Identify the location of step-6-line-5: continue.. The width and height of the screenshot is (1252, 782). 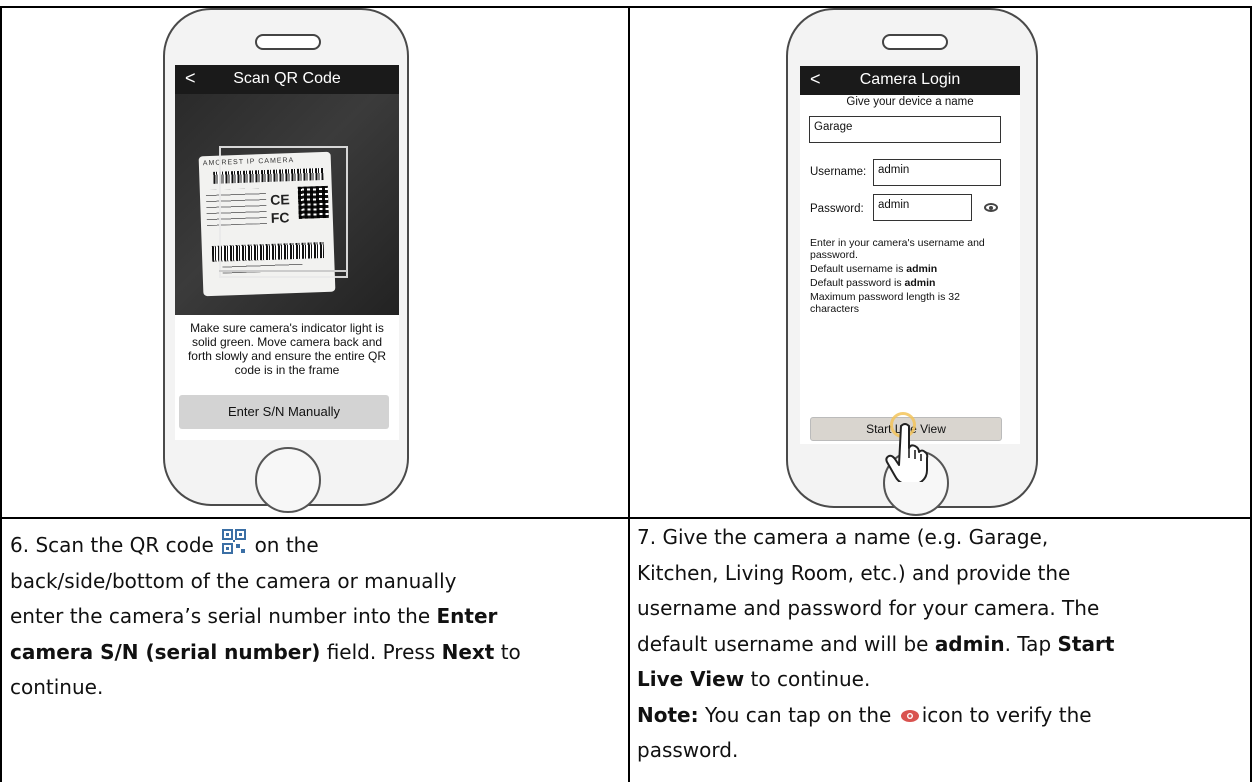
(57, 687).